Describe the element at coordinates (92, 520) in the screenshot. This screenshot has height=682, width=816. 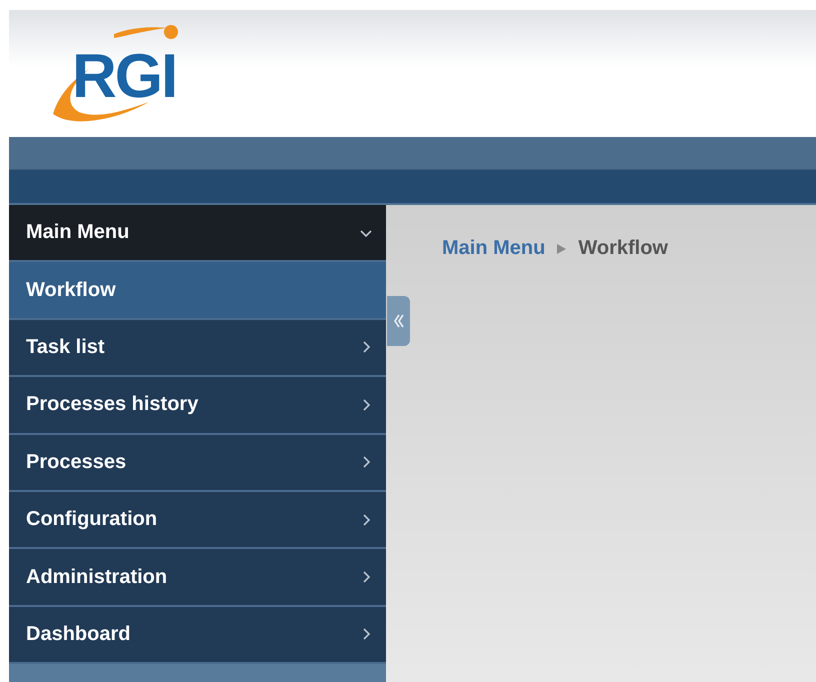
I see `sidebar-item-label: Configuration` at that location.